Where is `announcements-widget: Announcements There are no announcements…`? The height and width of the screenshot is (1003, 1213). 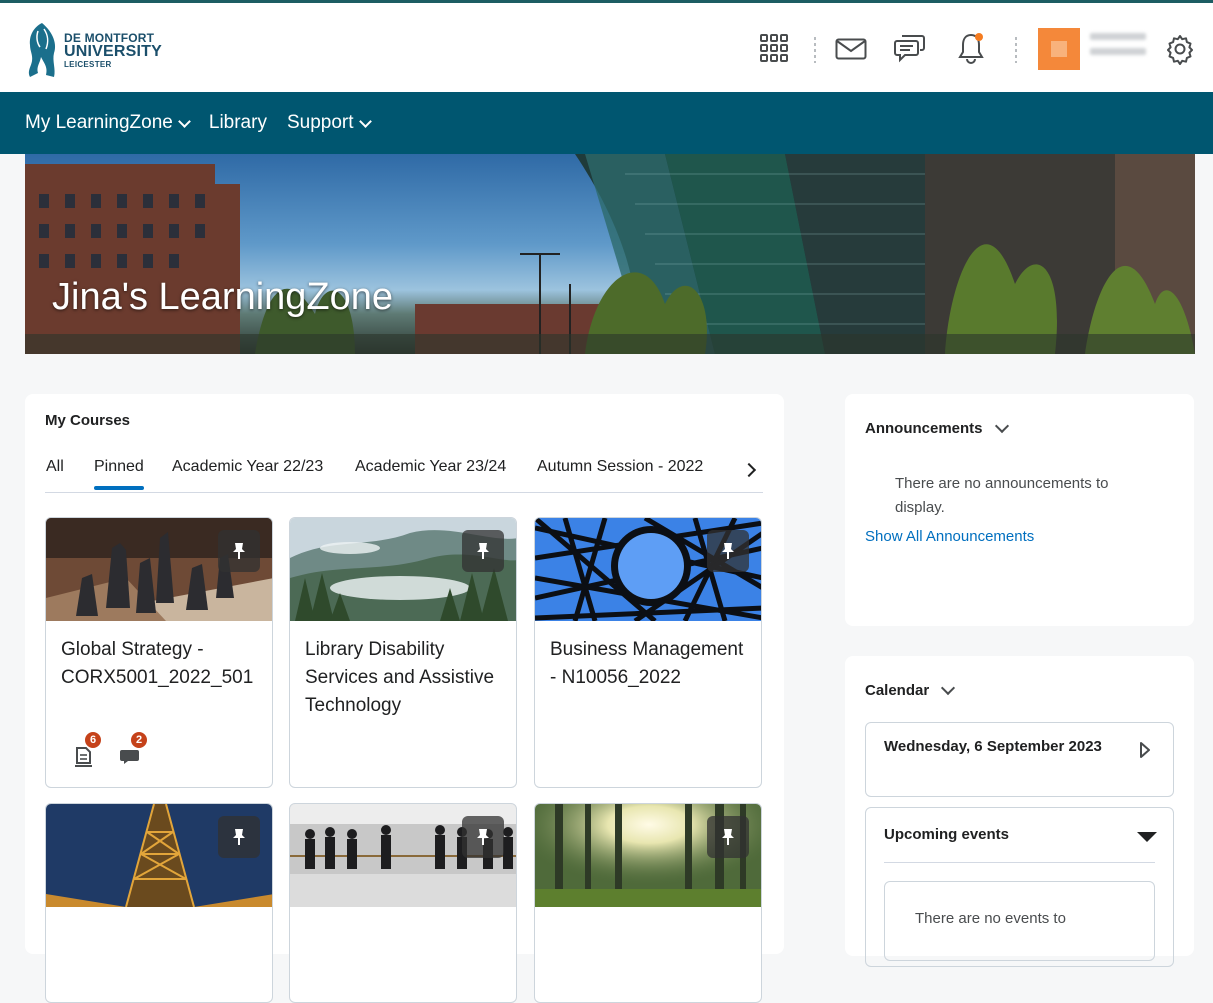
announcements-widget: Announcements There are no announcements… is located at coordinates (1019, 510).